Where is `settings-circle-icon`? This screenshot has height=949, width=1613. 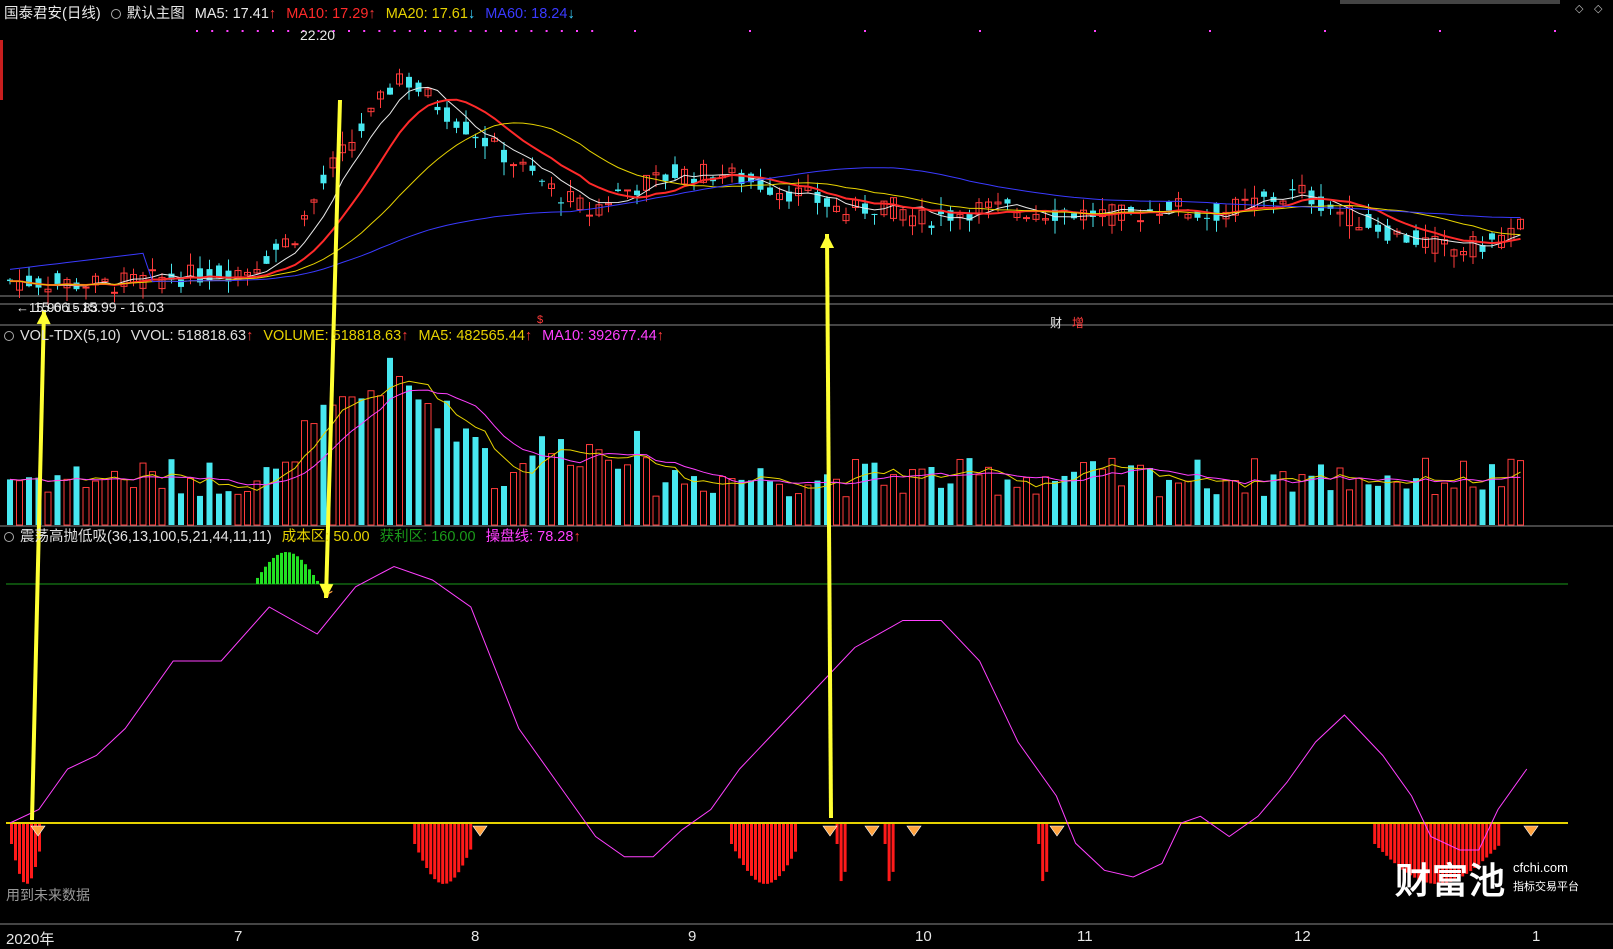
settings-circle-icon is located at coordinates (115, 14).